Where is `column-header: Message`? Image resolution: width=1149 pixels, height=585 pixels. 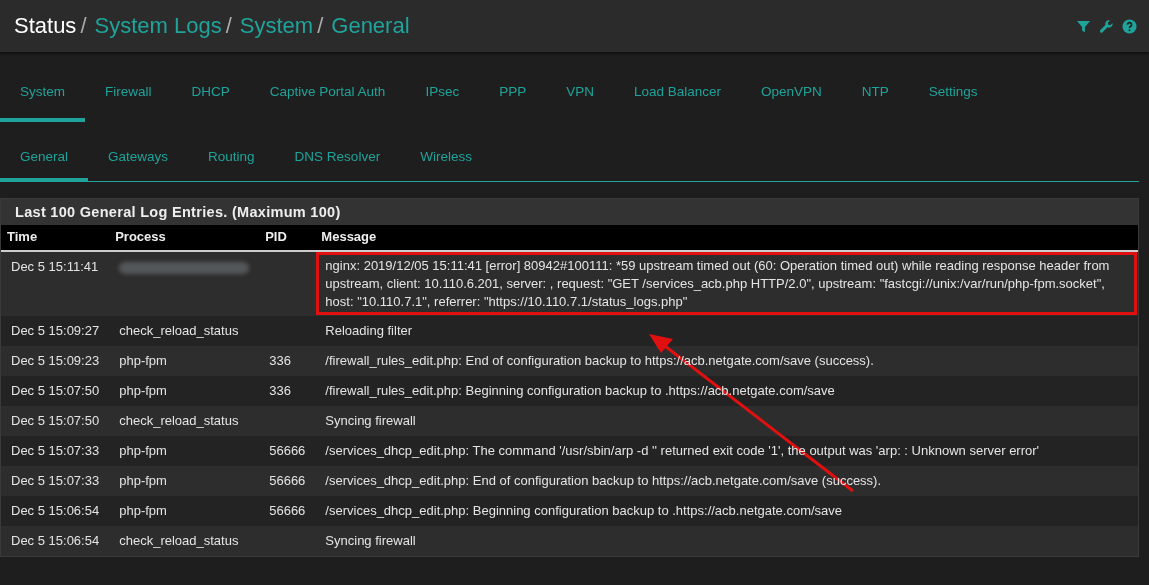
column-header: Message is located at coordinates (726, 238).